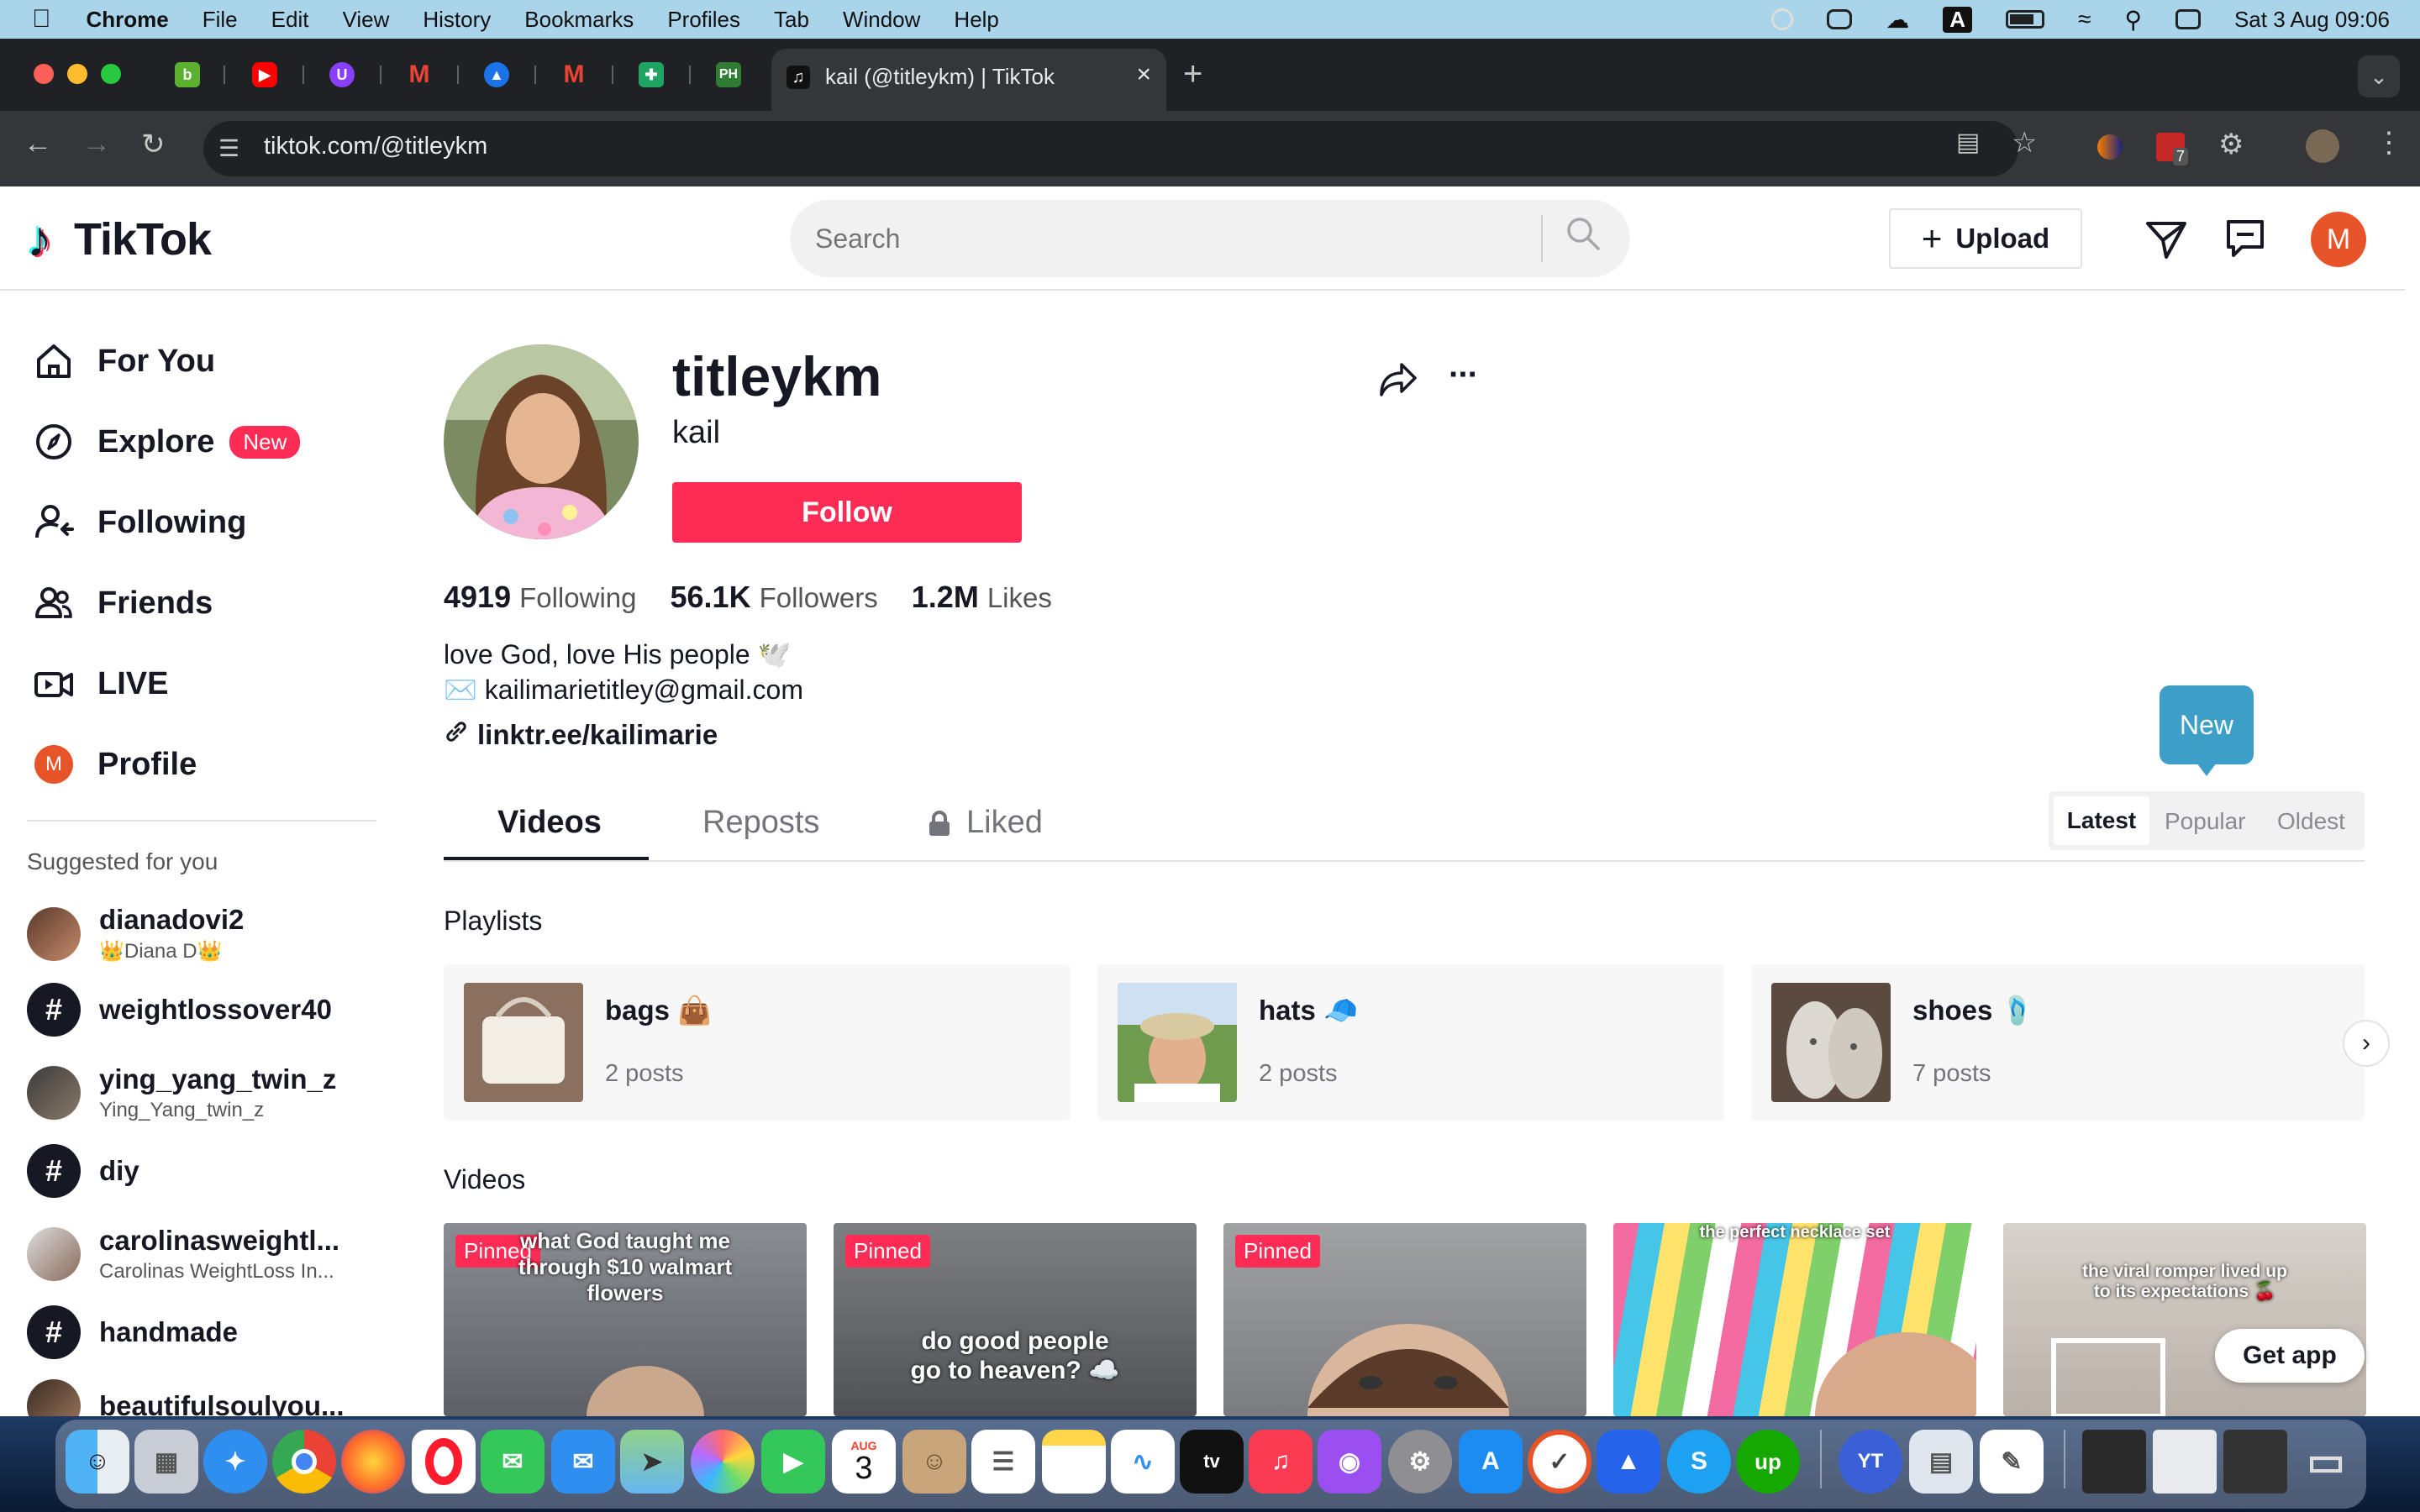  Describe the element at coordinates (97, 1462) in the screenshot. I see `finder-icon: ☺` at that location.